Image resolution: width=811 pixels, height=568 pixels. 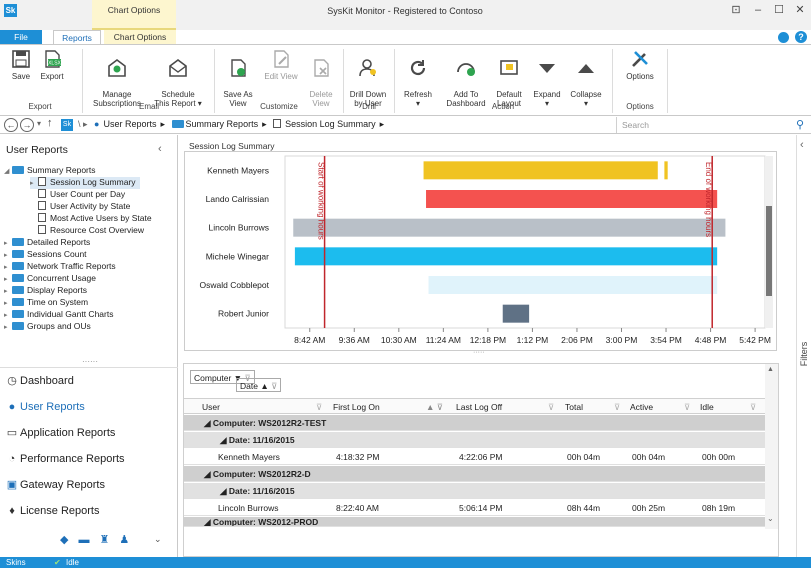 What do you see at coordinates (586, 78) in the screenshot?
I see `collapse-button: Collapse ▾` at bounding box center [586, 78].